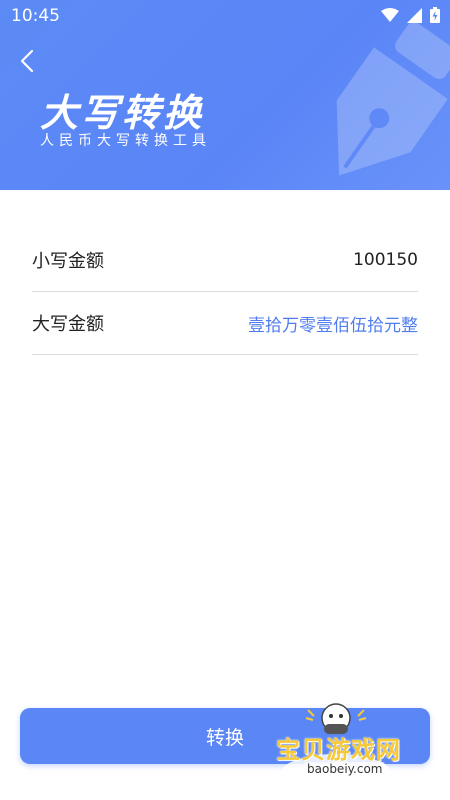  I want to click on lowercase-amount-row: 小写金额 100150, so click(225, 260).